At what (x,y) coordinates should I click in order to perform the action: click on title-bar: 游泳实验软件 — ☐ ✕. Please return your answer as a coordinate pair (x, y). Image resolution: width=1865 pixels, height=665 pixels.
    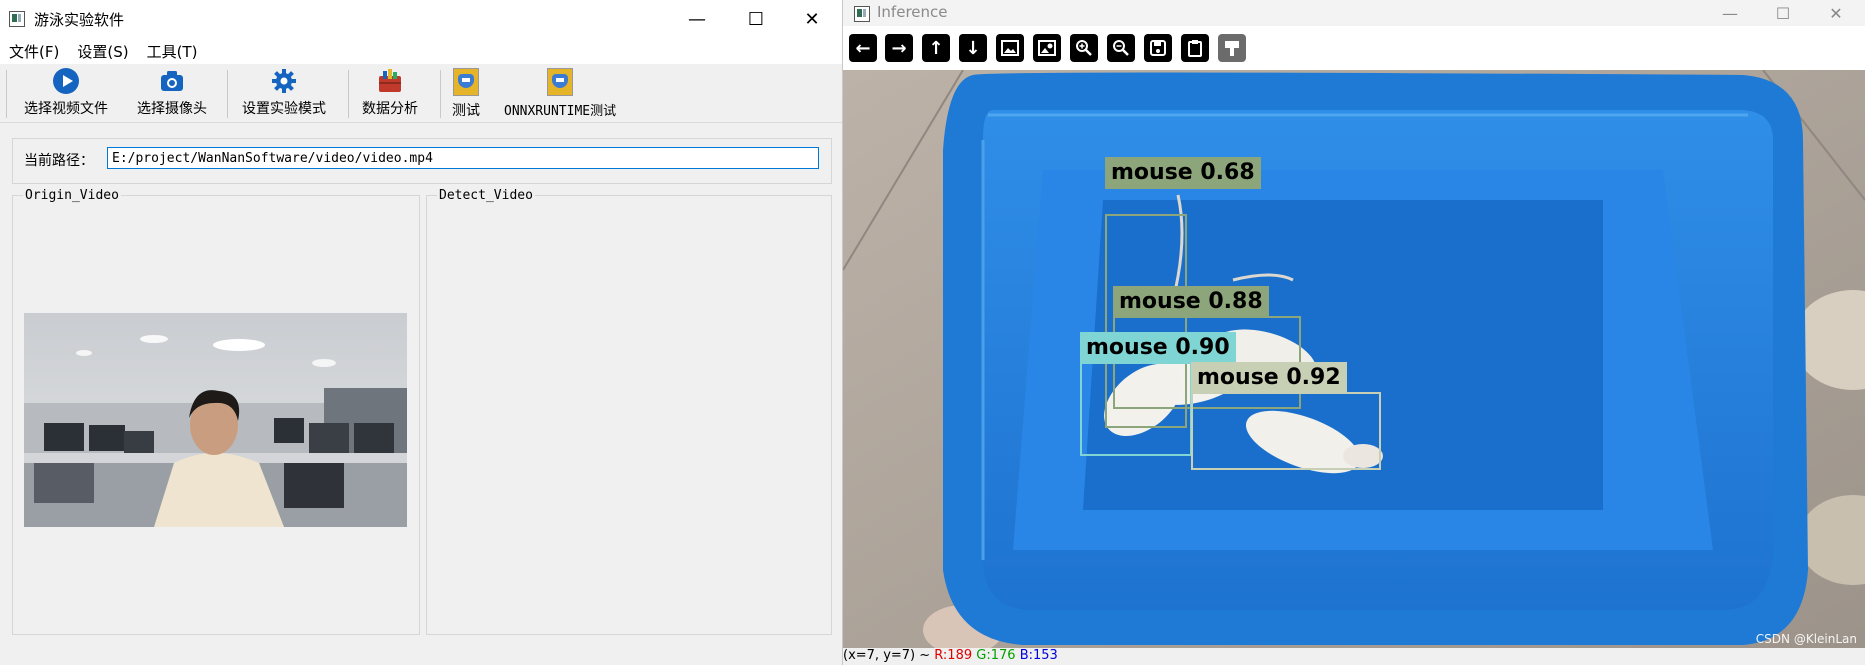
    Looking at the image, I should click on (421, 19).